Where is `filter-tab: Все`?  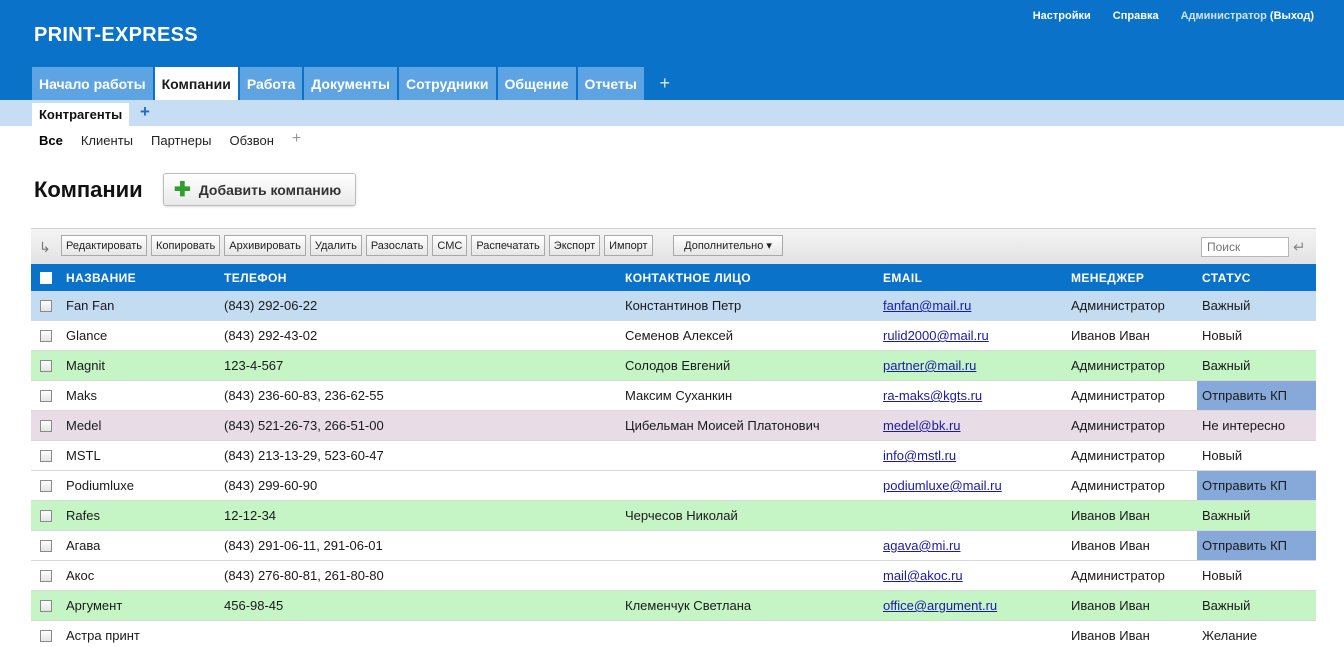 filter-tab: Все is located at coordinates (51, 140).